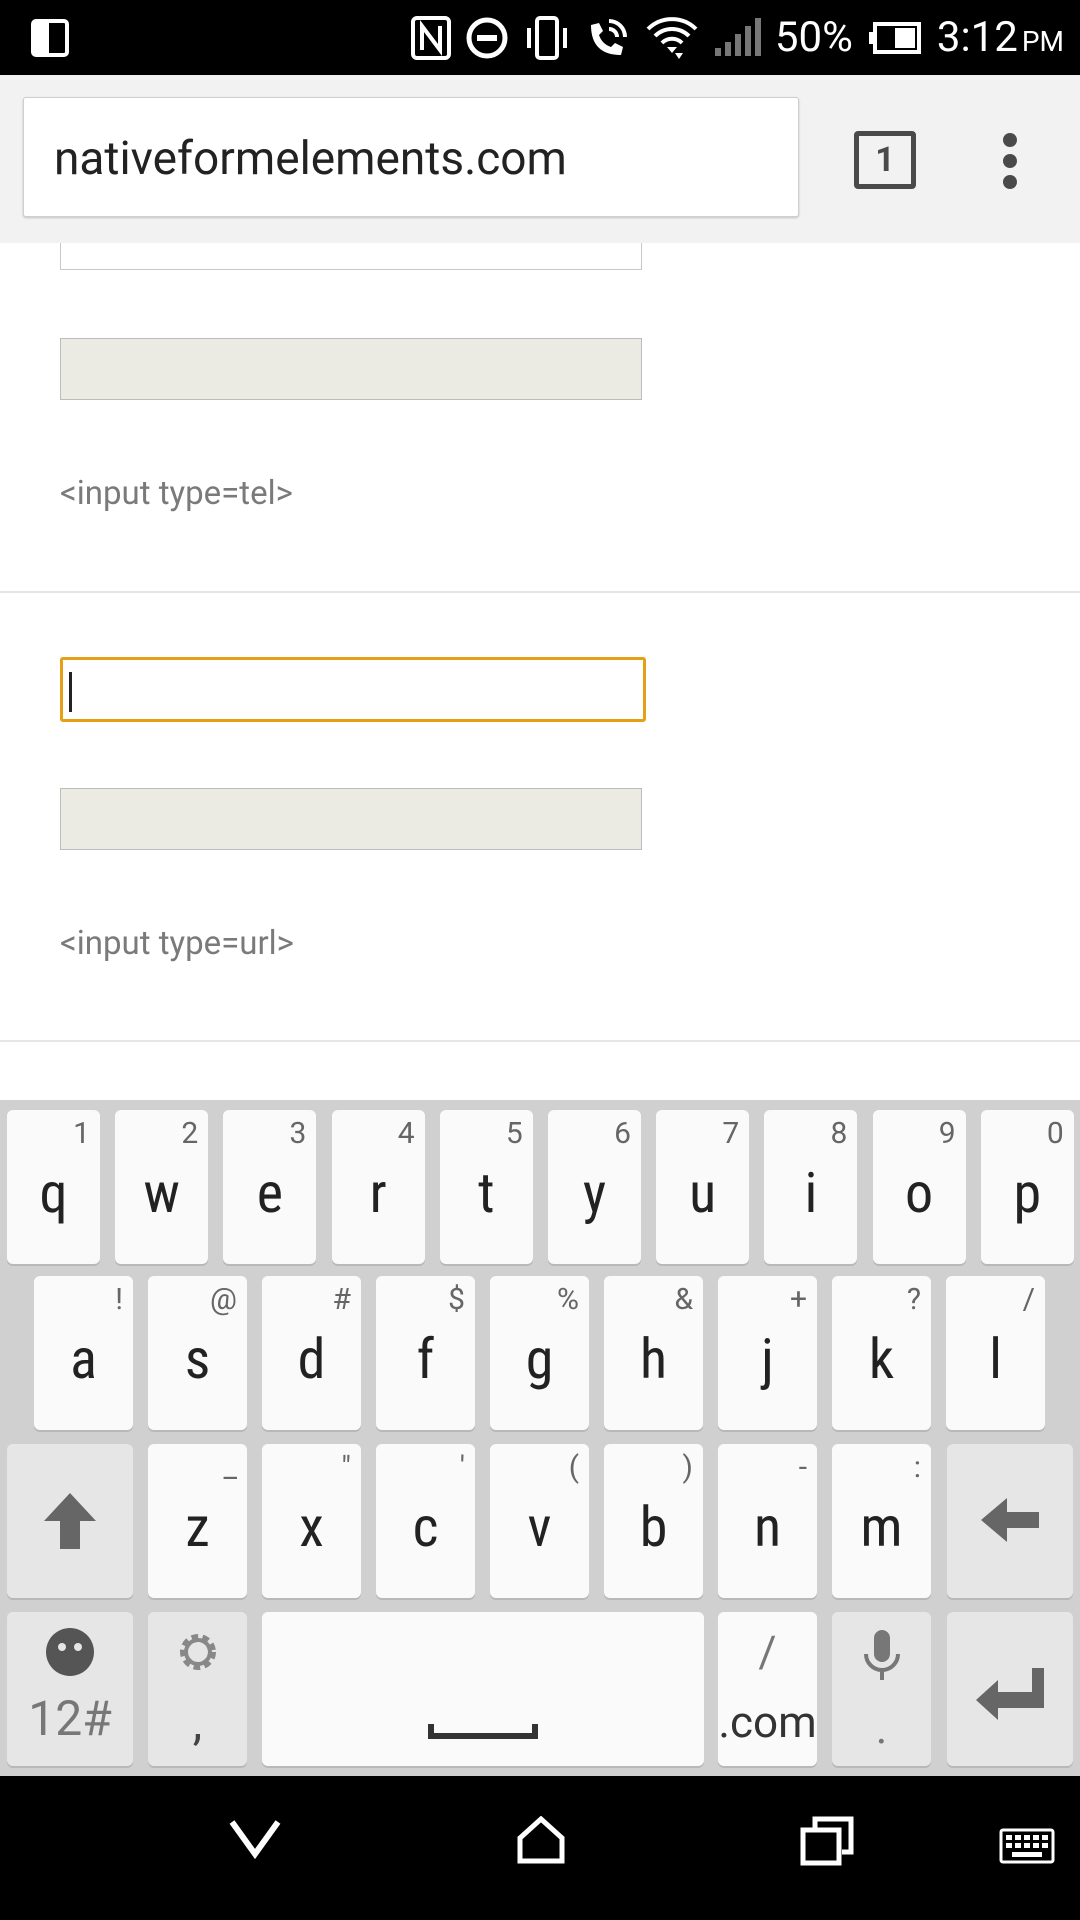 The height and width of the screenshot is (1920, 1080). Describe the element at coordinates (885, 160) in the screenshot. I see `tab-switcher-button: 1` at that location.